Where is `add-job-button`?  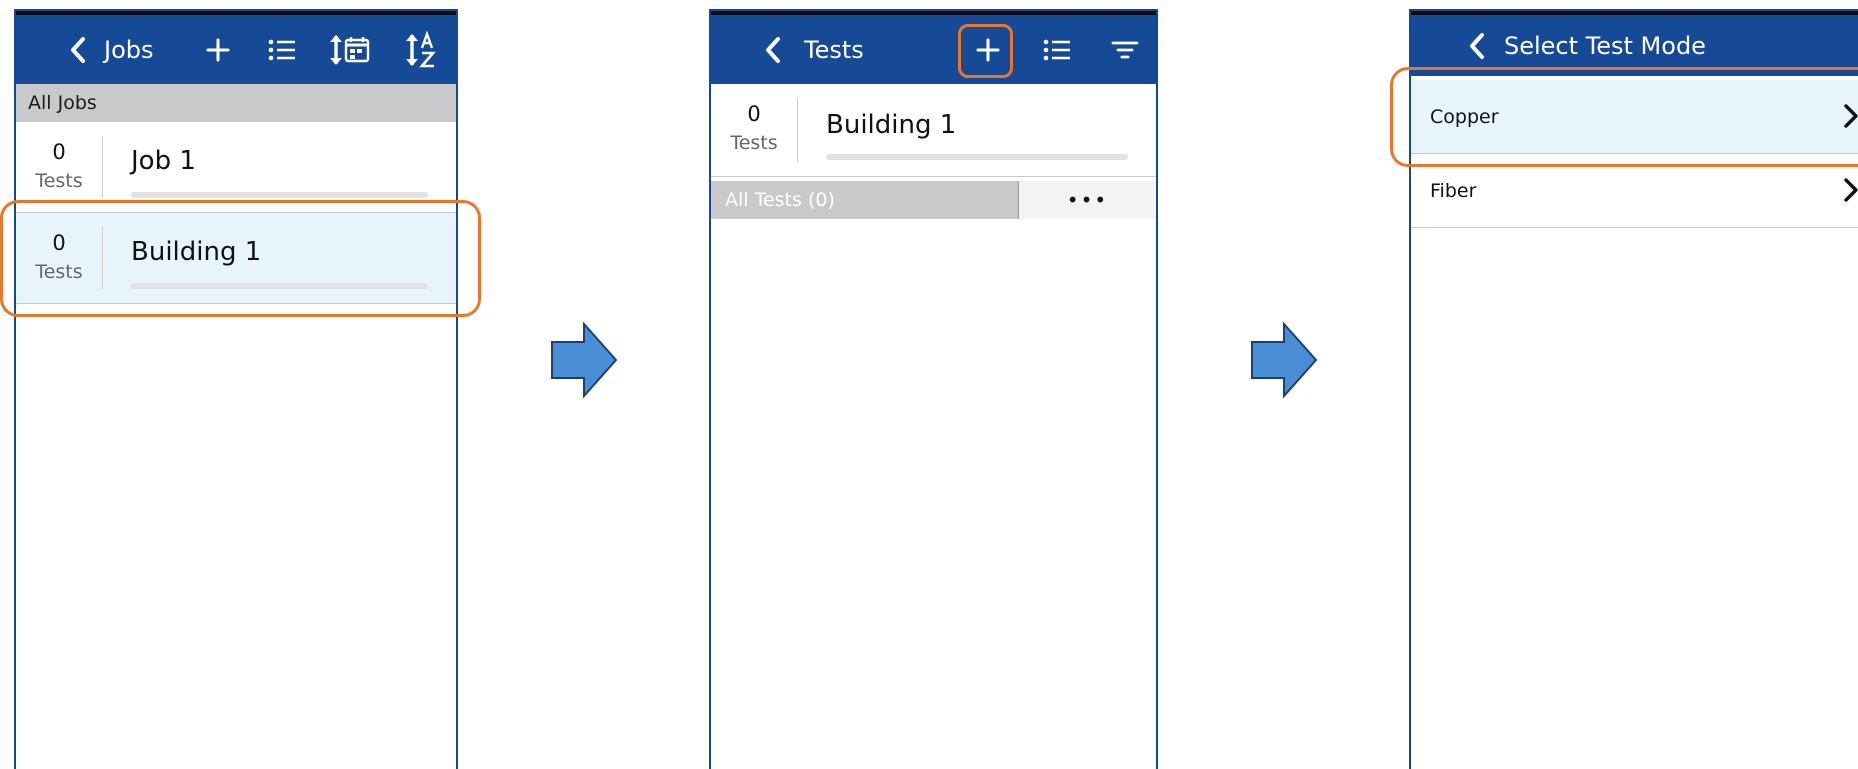
add-job-button is located at coordinates (218, 49).